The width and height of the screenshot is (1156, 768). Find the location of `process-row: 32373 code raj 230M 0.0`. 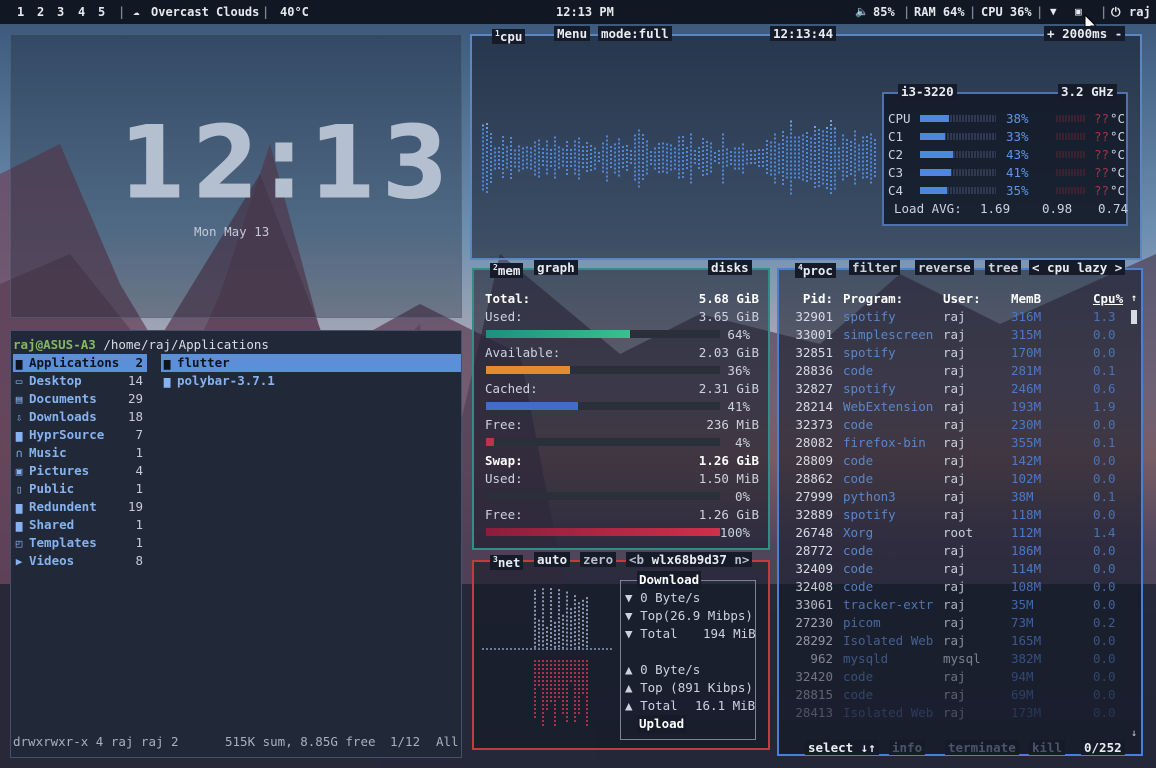

process-row: 32373 code raj 230M 0.0 is located at coordinates (960, 425).